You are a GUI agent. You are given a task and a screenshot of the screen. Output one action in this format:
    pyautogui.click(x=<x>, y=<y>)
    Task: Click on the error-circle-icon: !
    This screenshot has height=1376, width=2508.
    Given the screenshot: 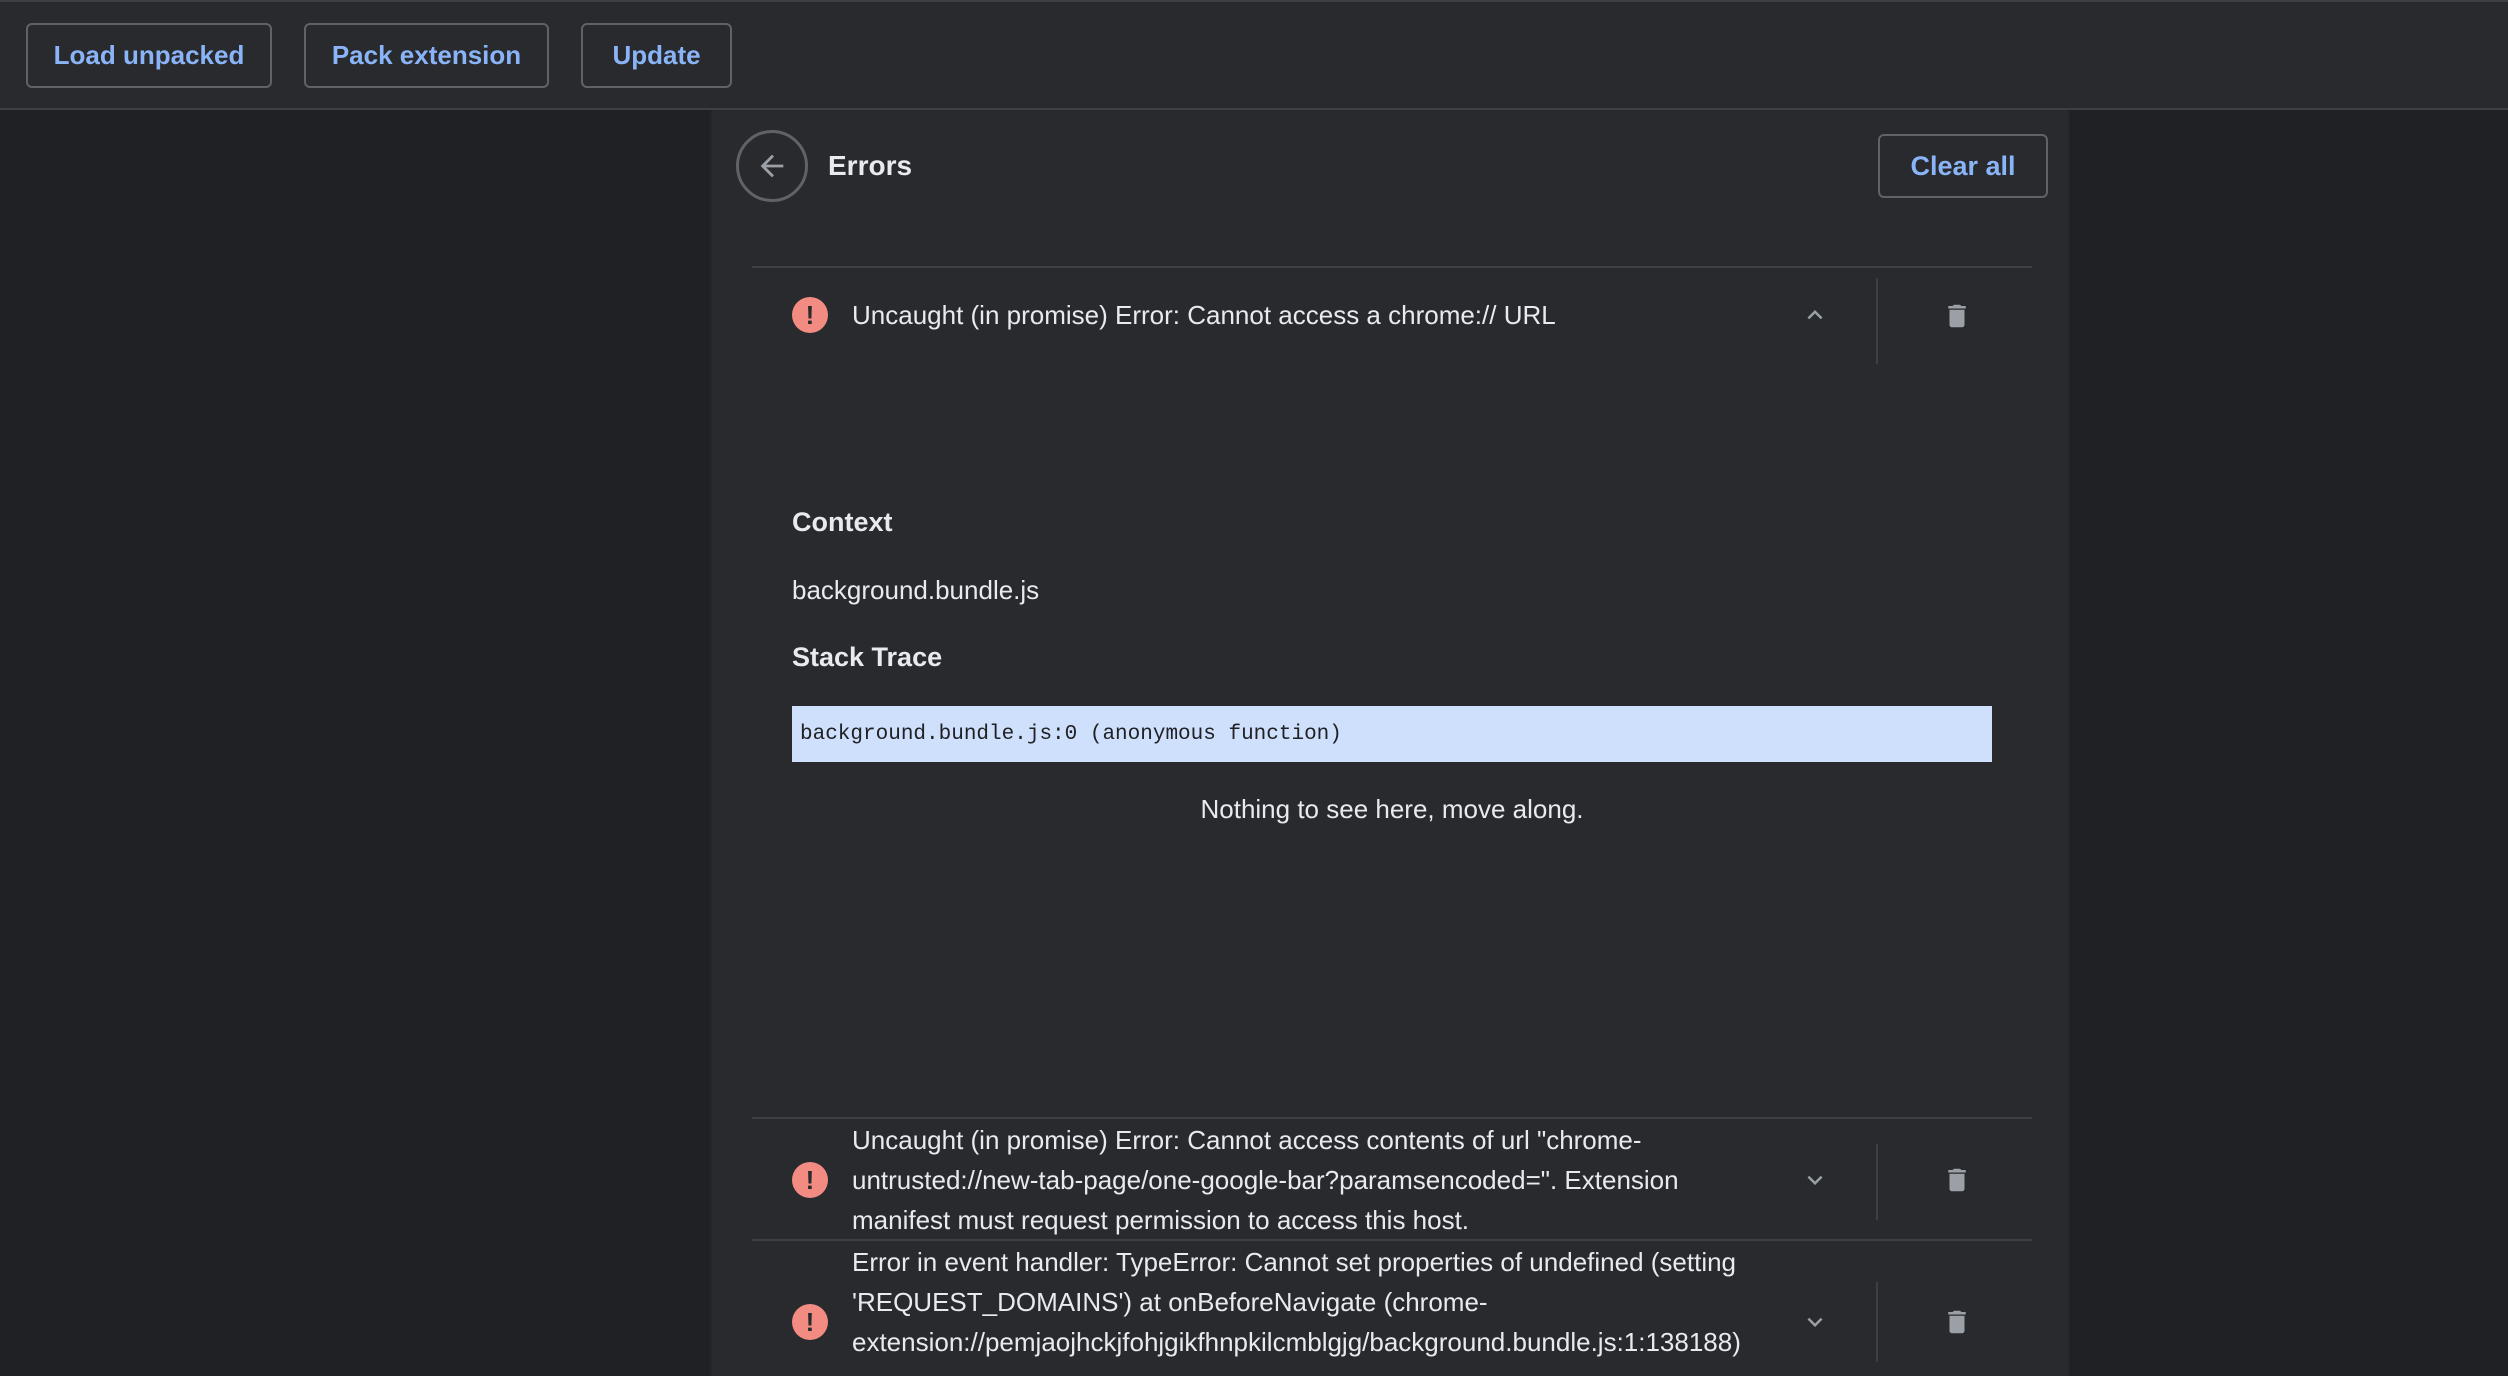 What is the action you would take?
    pyautogui.click(x=810, y=1322)
    